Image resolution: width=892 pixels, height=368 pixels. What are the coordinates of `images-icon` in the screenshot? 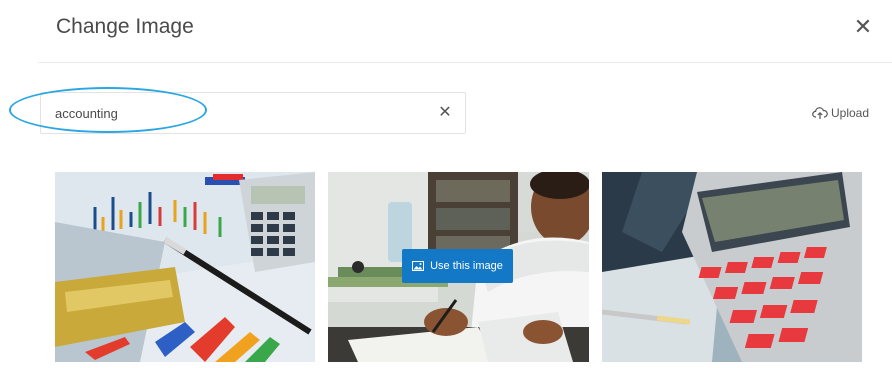 It's located at (418, 266).